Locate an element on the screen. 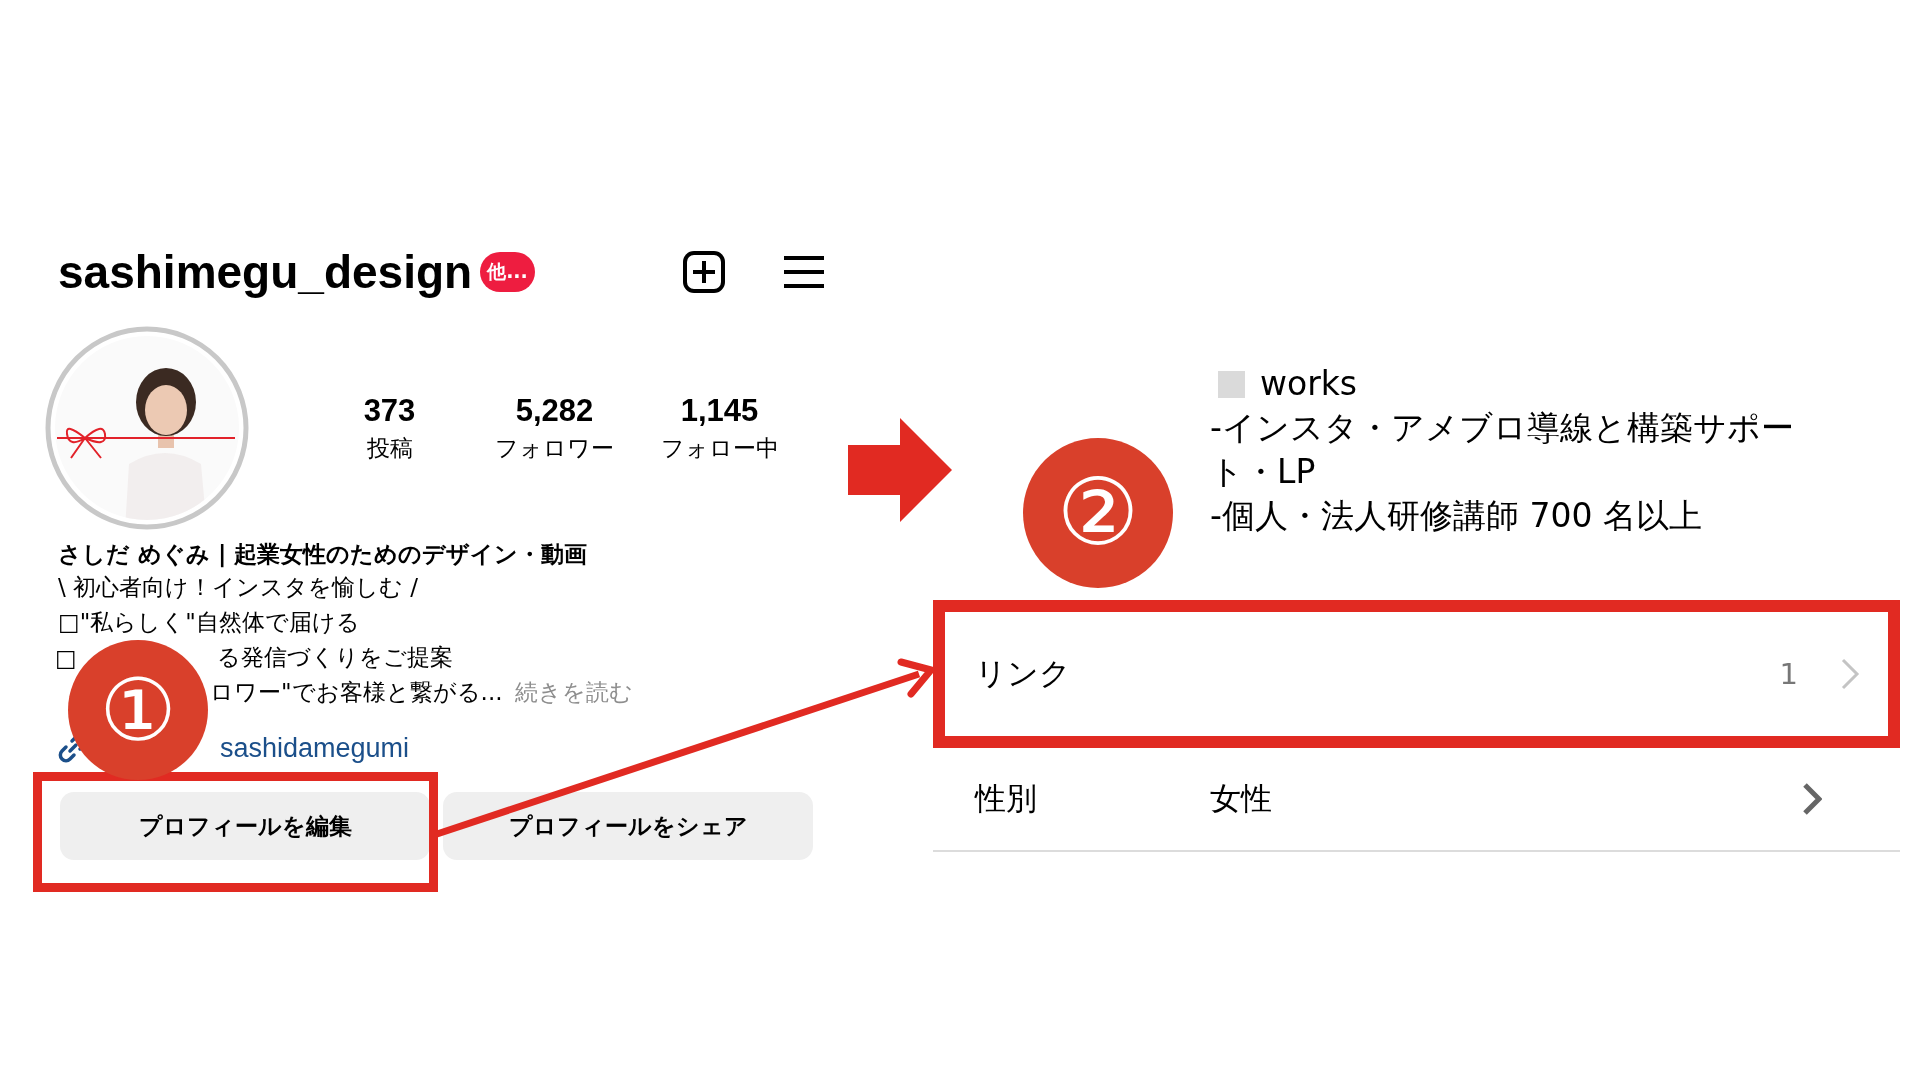 The width and height of the screenshot is (1920, 1080). settings-row: リンク 1 is located at coordinates (1416, 674).